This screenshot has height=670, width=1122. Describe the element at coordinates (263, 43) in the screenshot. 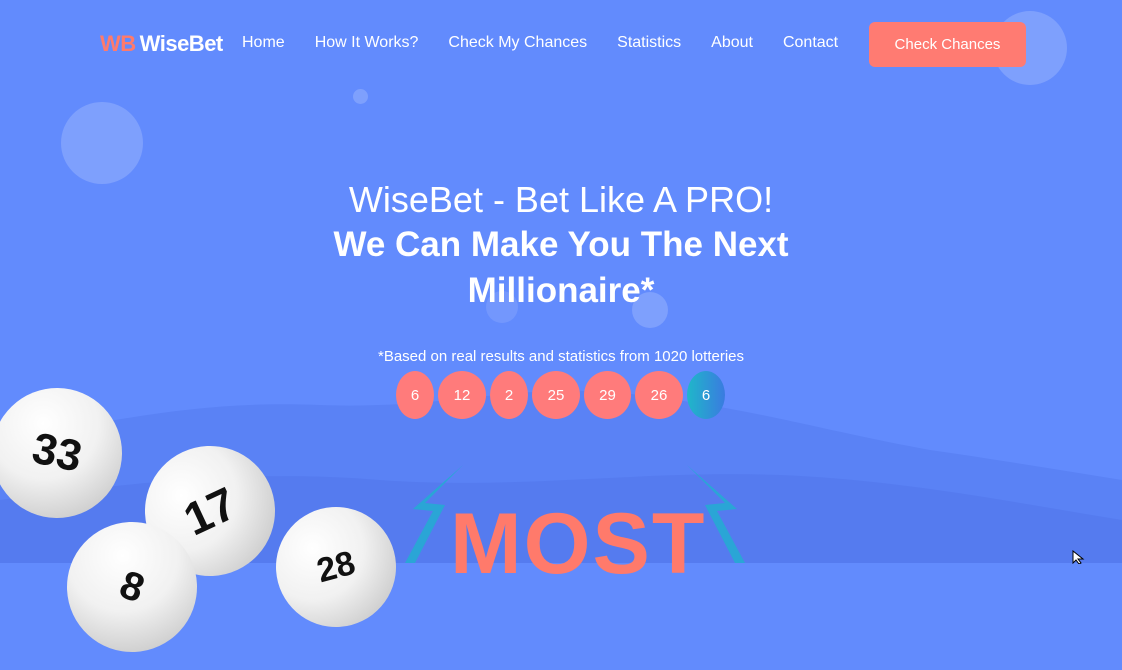

I see `nav-link-home: Home` at that location.